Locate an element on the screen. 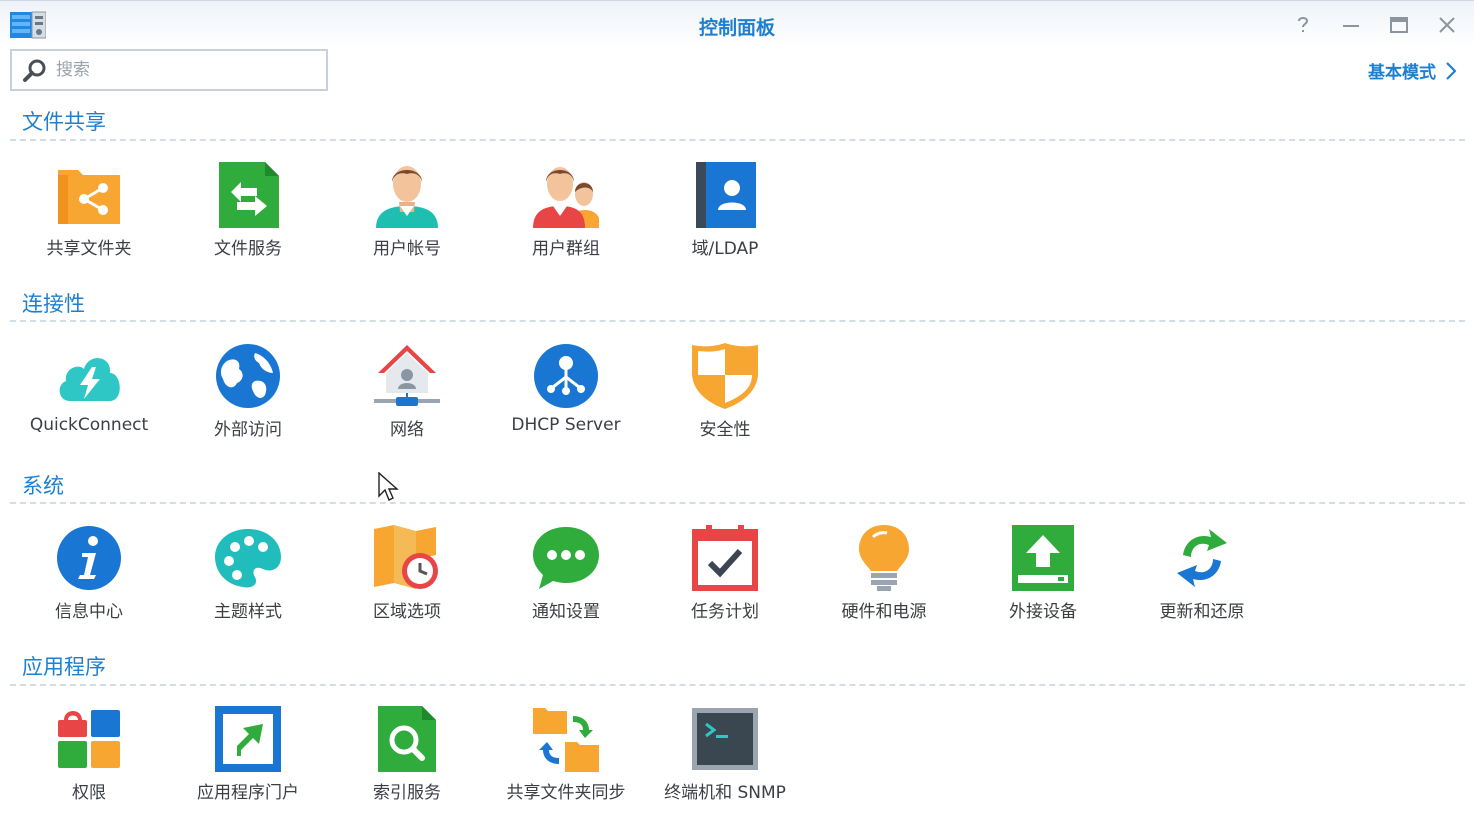 This screenshot has height=830, width=1474. minimize-button is located at coordinates (1351, 25).